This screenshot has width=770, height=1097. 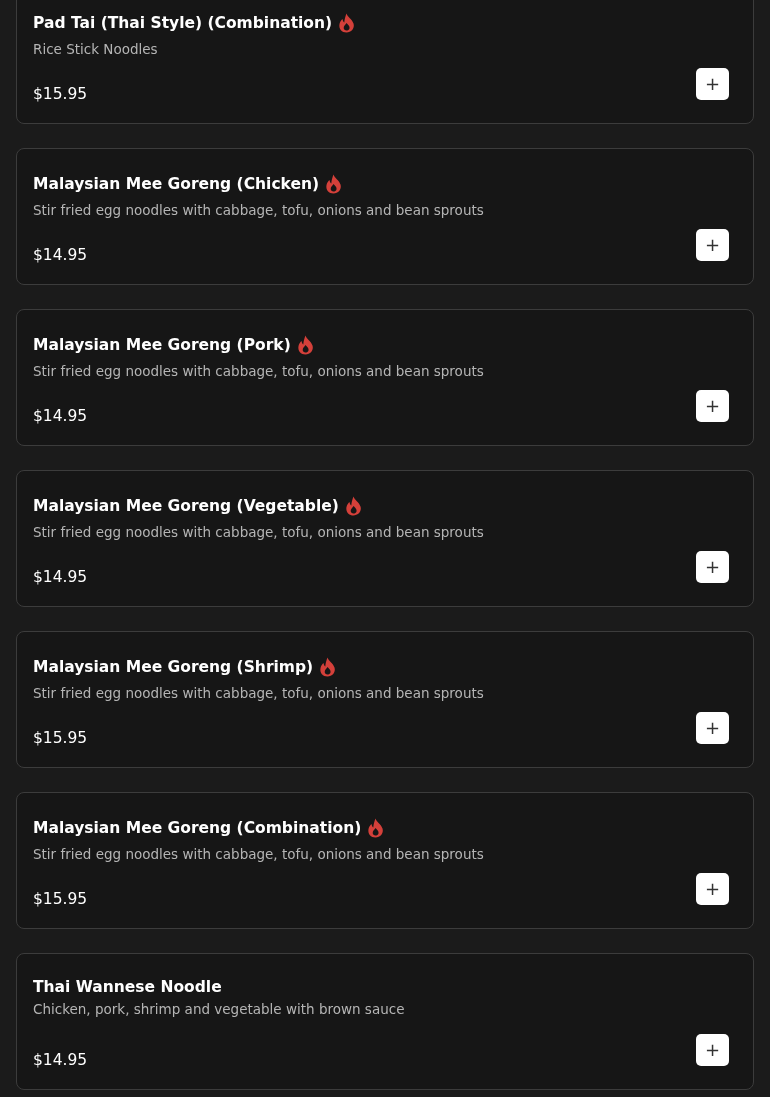 What do you see at coordinates (127, 987) in the screenshot?
I see `item-name: Thai Wannese Noodle` at bounding box center [127, 987].